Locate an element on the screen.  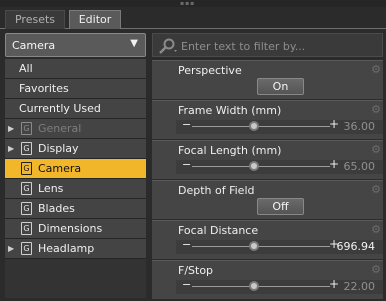
list-item-label: All is located at coordinates (26, 68).